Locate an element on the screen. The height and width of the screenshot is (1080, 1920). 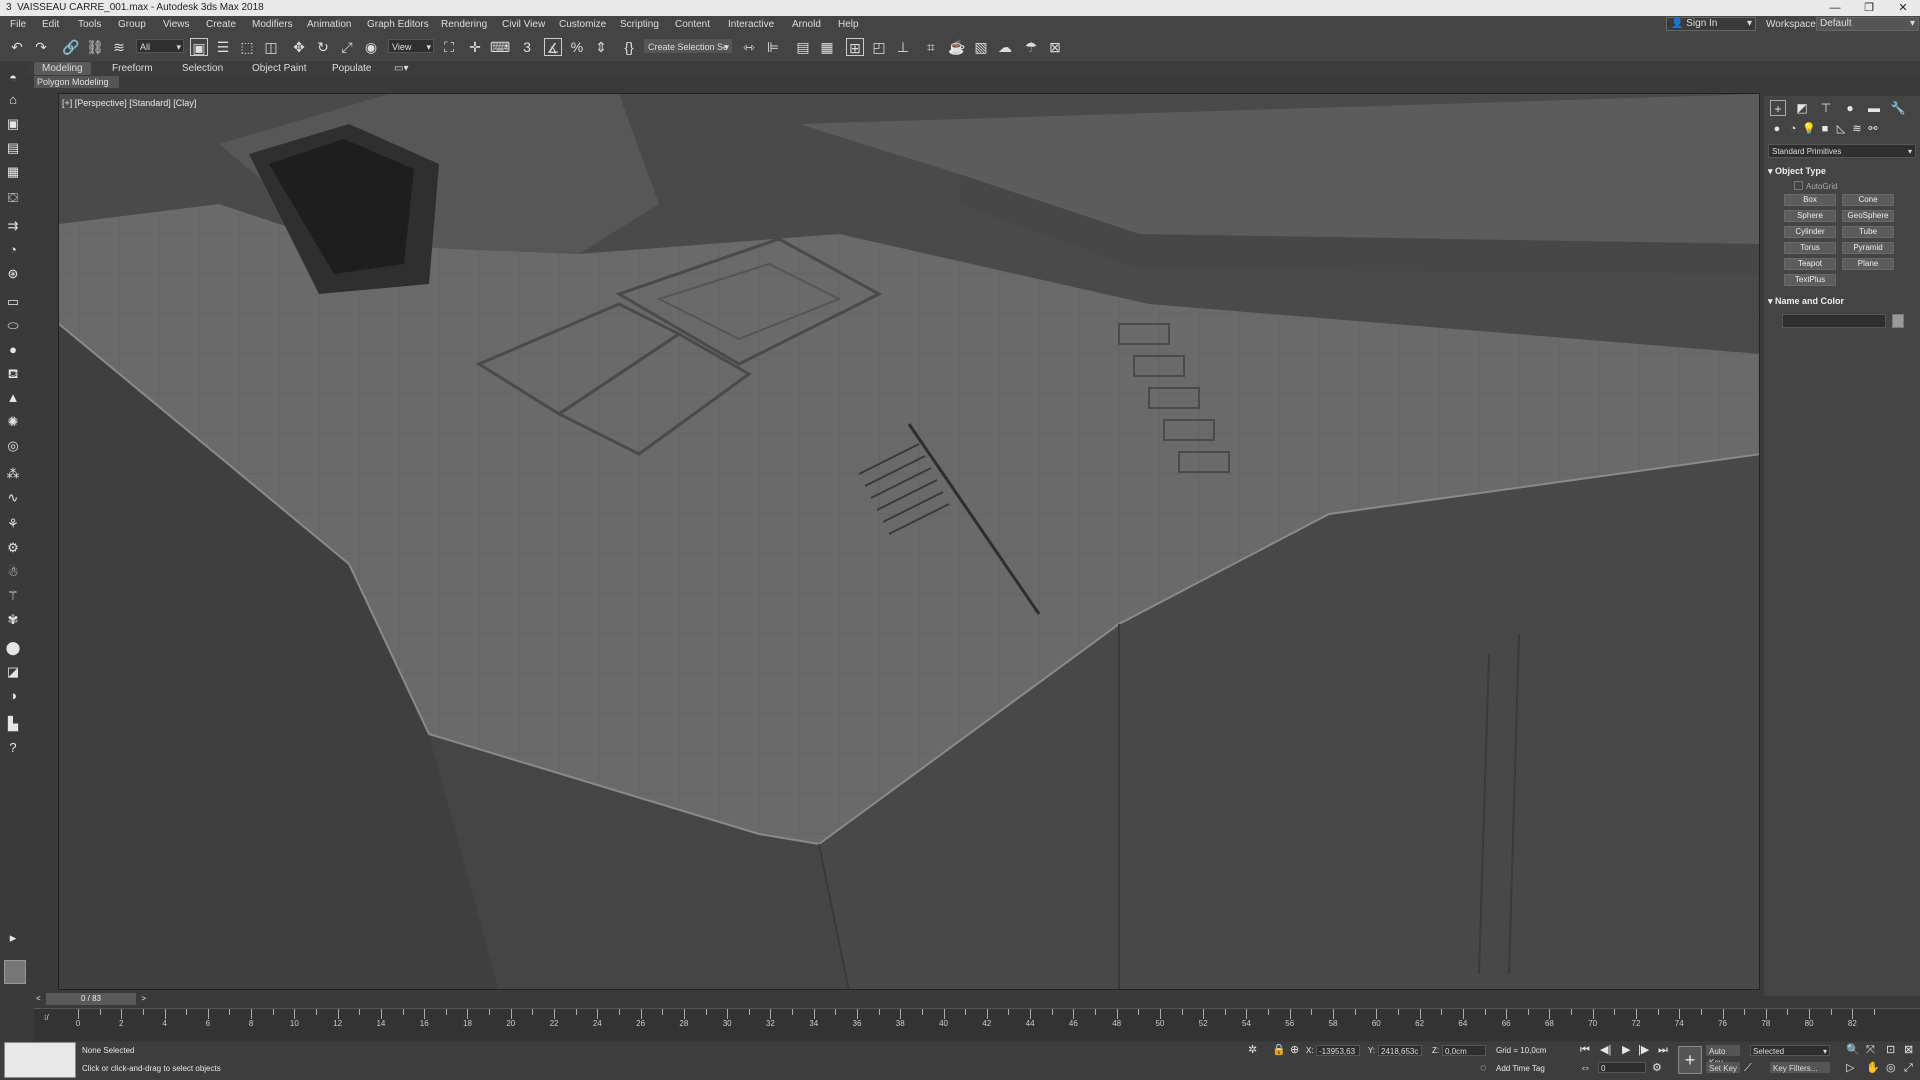
box-button: Box is located at coordinates (1810, 200).